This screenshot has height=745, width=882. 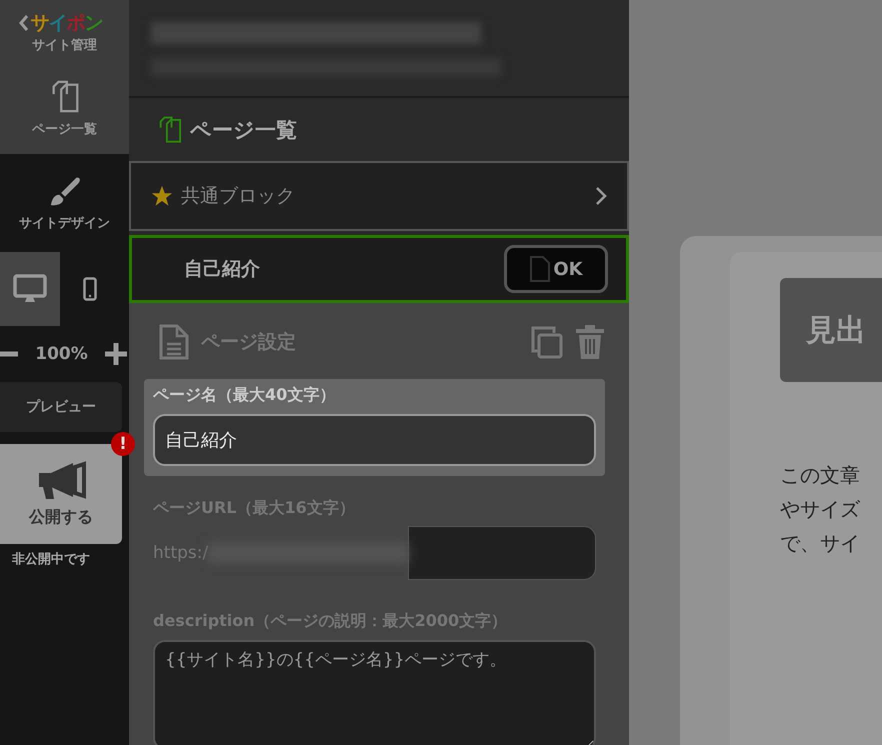 I want to click on plus-icon, so click(x=116, y=354).